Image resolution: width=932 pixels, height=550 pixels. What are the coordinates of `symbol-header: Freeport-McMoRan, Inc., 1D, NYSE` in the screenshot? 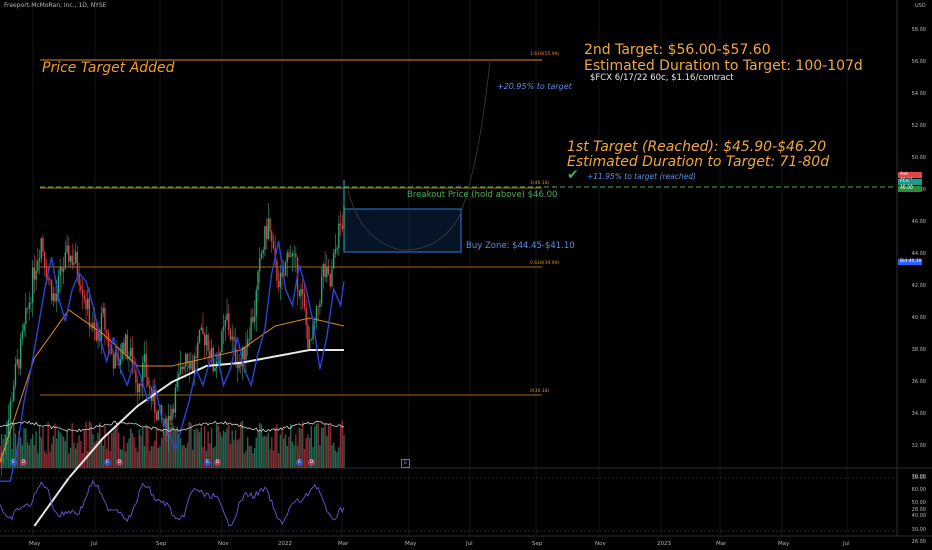 It's located at (55, 5).